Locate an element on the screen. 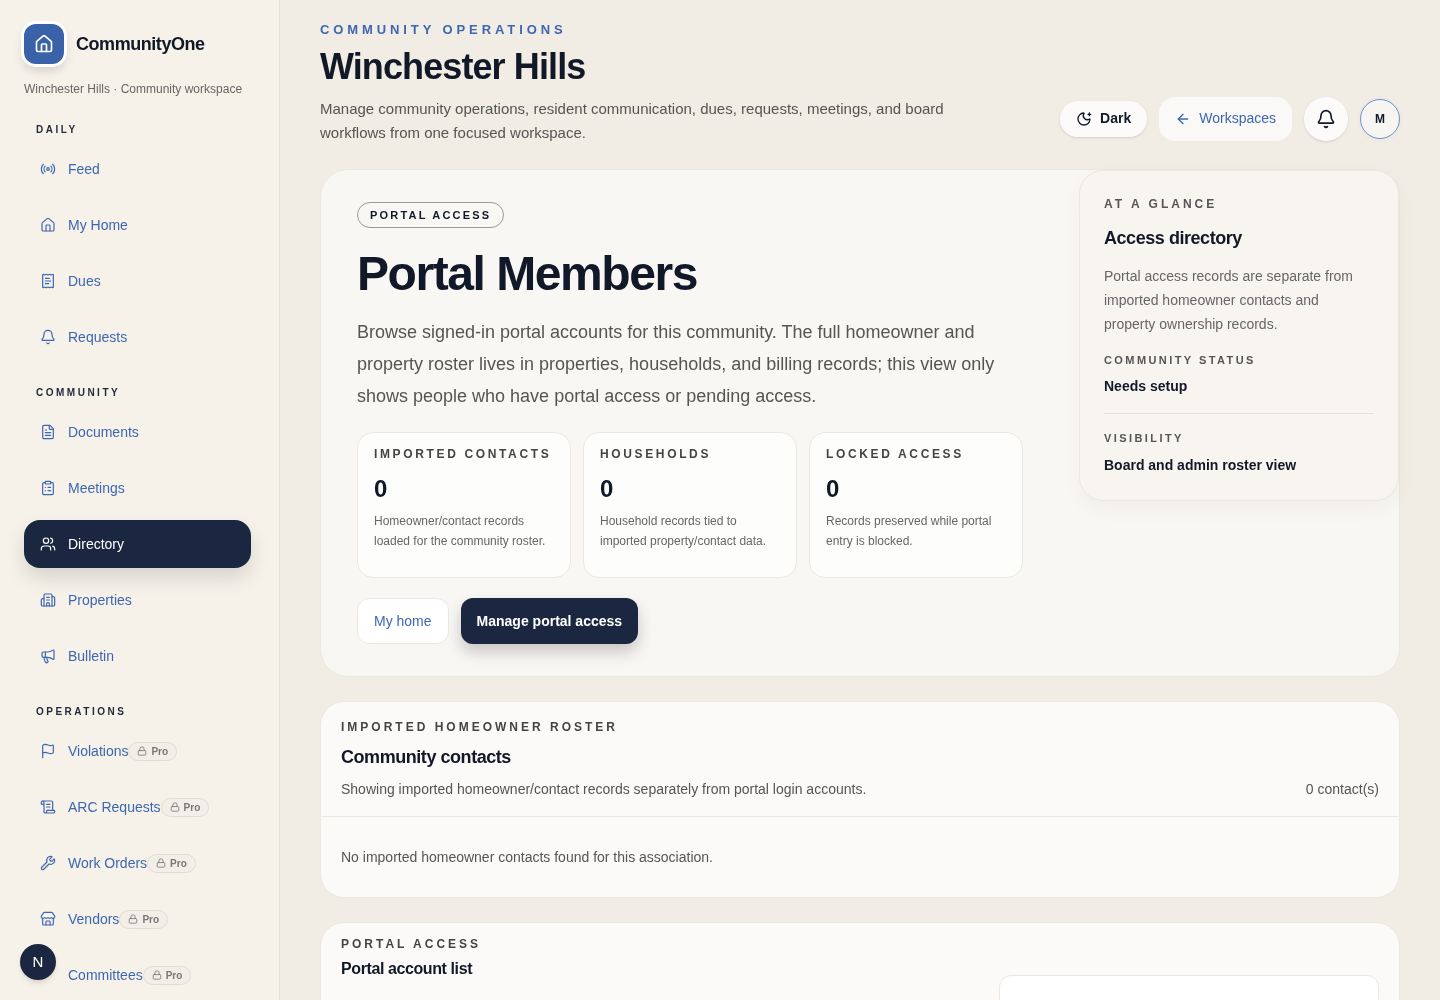  scroll-icon is located at coordinates (48, 807).